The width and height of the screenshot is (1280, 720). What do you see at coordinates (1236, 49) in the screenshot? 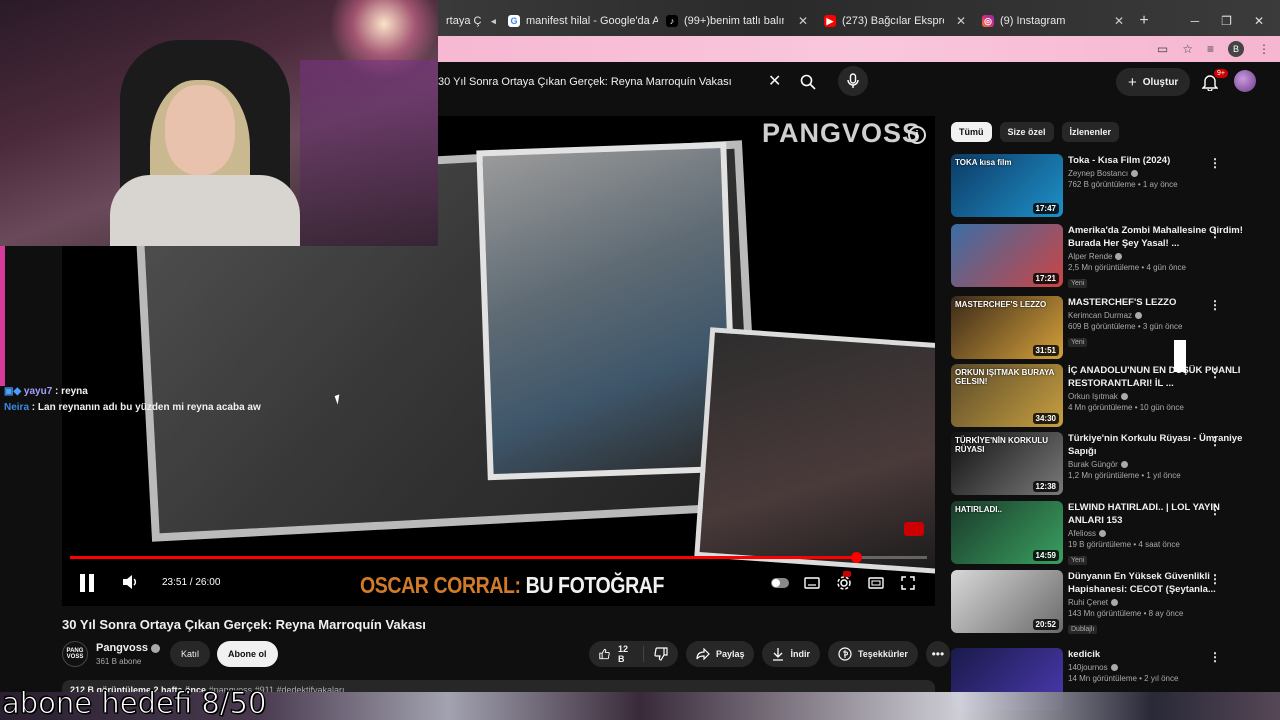
I see `profile-avatar: B` at bounding box center [1236, 49].